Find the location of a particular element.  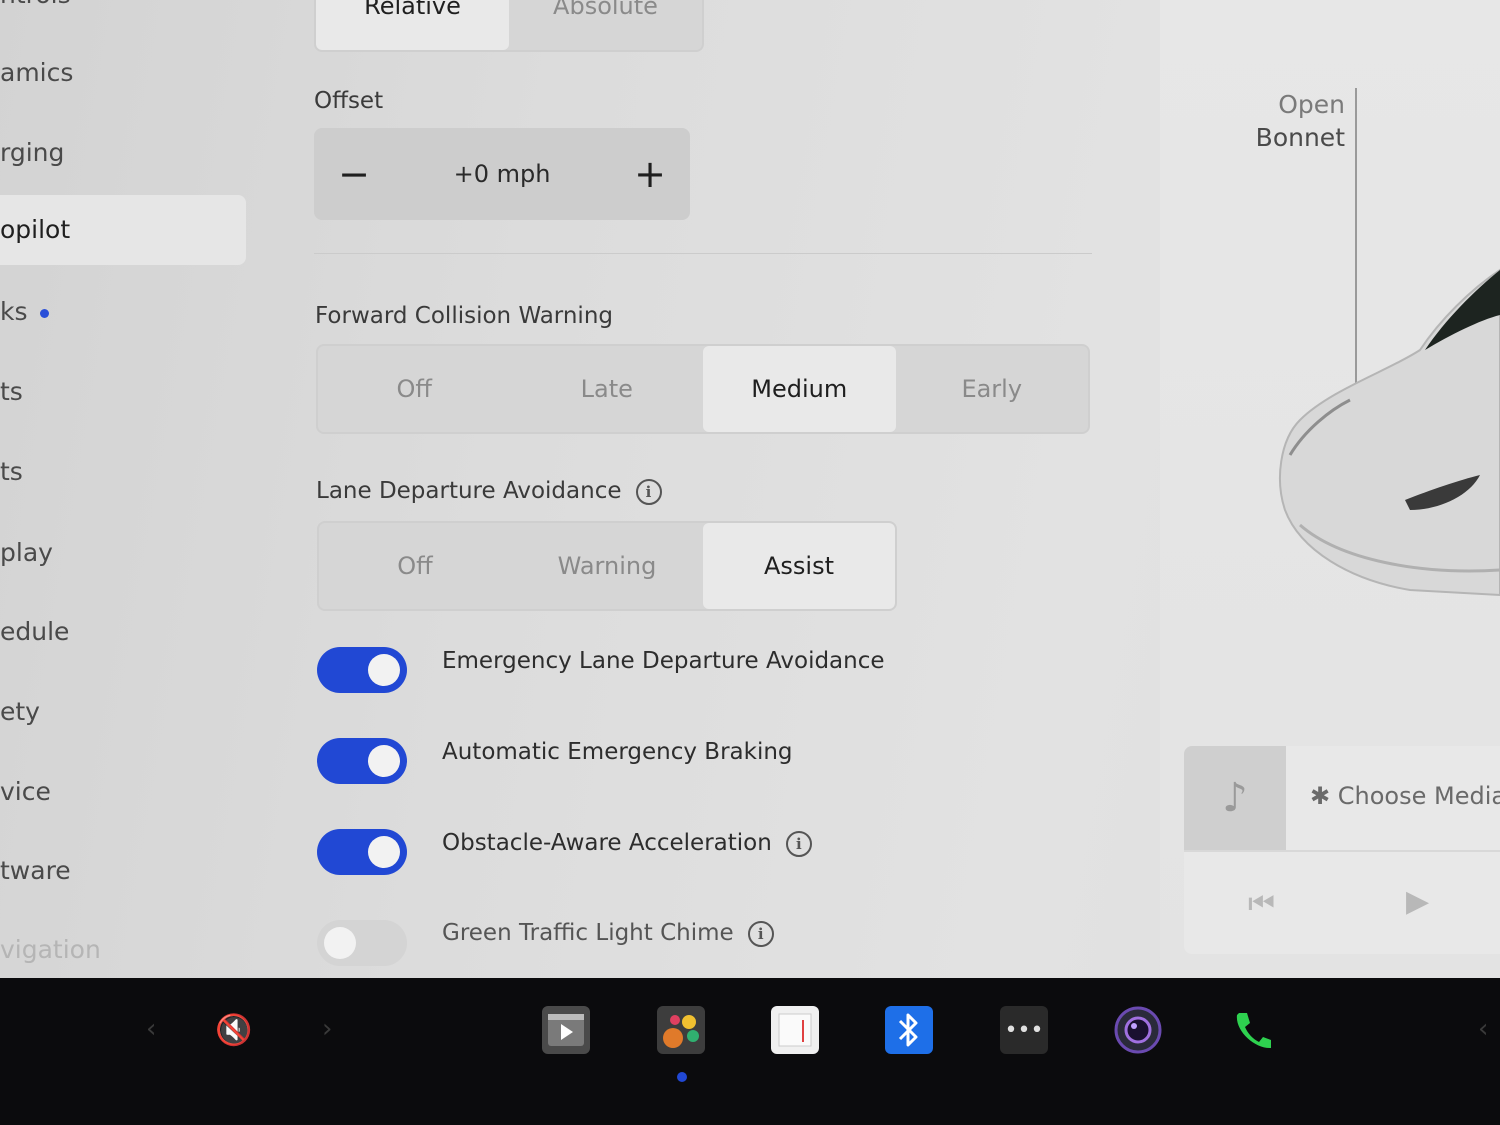

lda-option-warning: Warning is located at coordinates (607, 566).